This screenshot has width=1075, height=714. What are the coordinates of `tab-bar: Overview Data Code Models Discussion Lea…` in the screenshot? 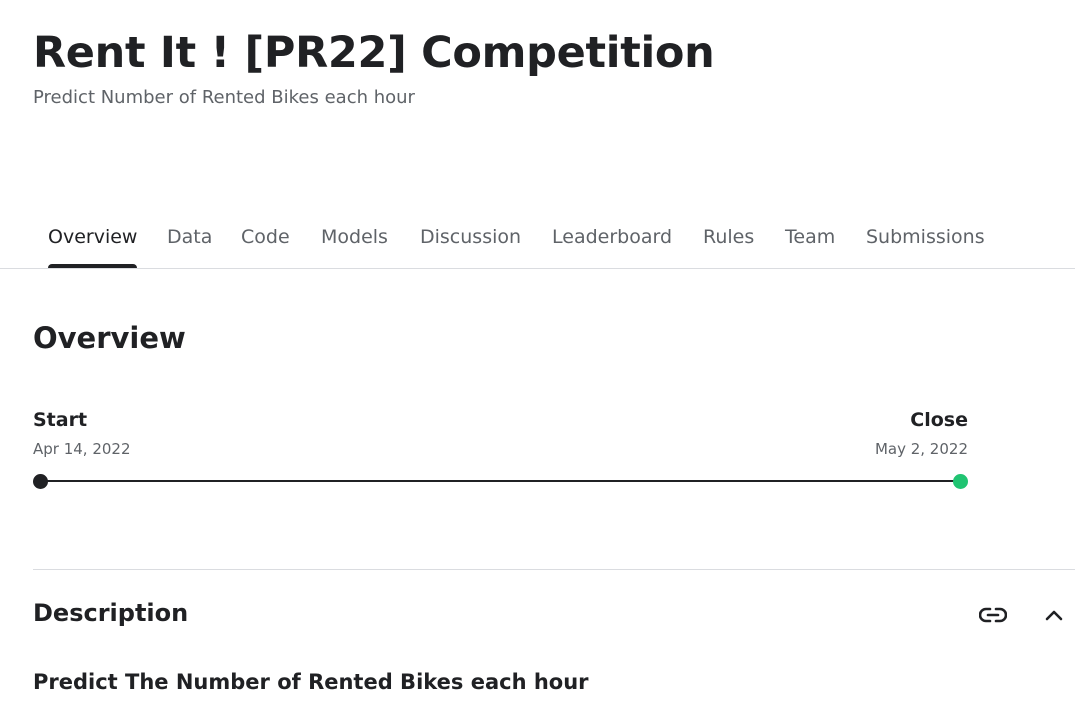 It's located at (537, 244).